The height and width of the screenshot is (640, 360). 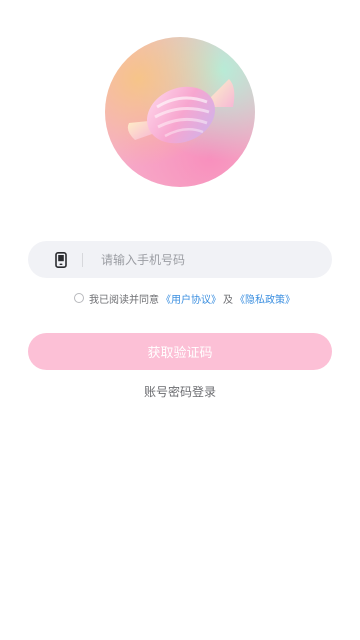 What do you see at coordinates (82, 259) in the screenshot?
I see `input-divider` at bounding box center [82, 259].